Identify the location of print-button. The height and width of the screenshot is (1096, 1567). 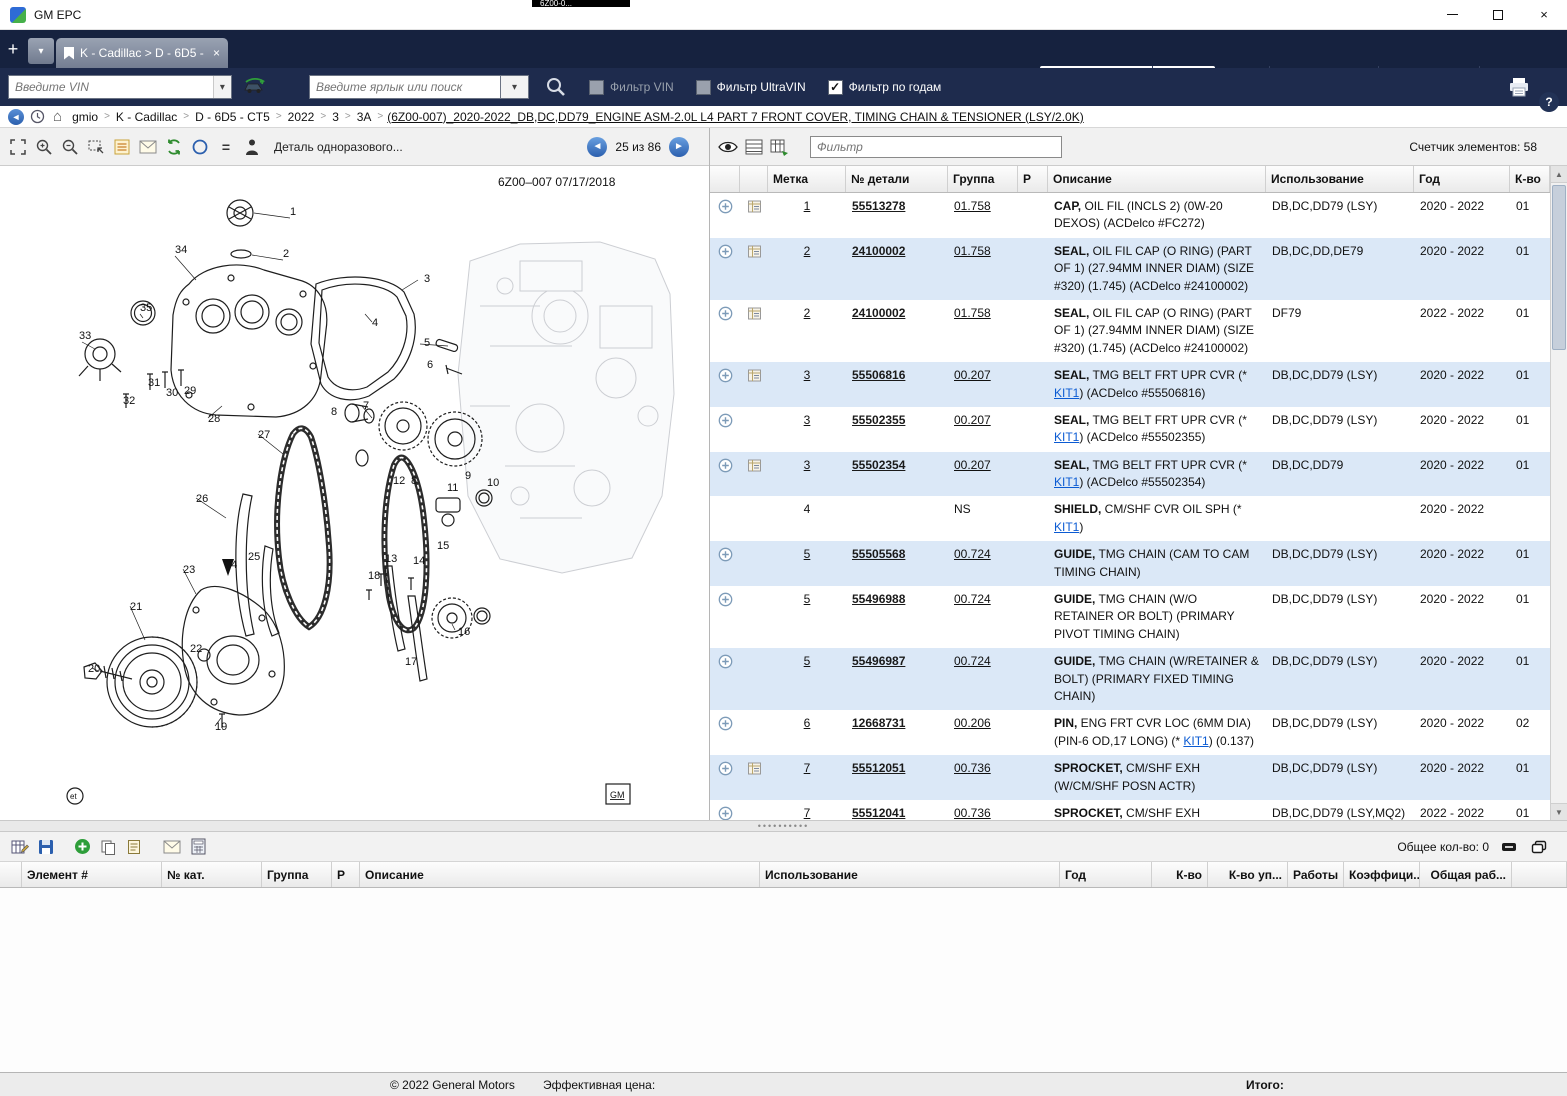
(1519, 87).